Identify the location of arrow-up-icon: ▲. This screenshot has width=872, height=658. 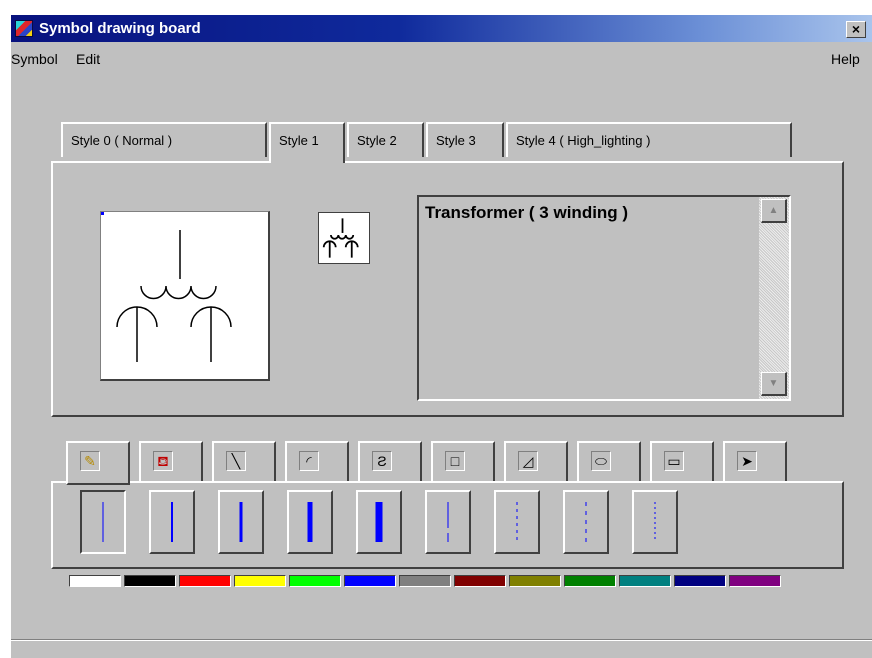
(773, 210).